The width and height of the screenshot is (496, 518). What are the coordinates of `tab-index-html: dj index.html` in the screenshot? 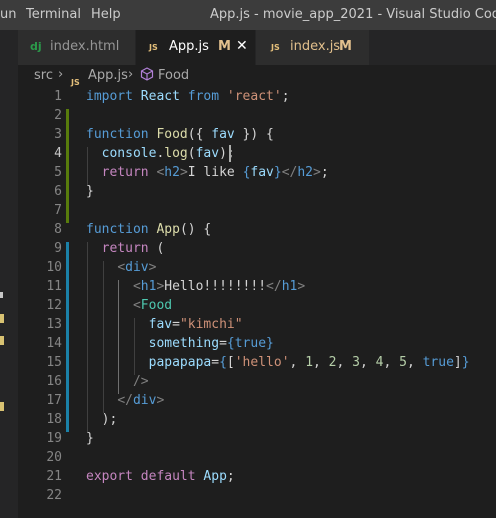 It's located at (77, 47).